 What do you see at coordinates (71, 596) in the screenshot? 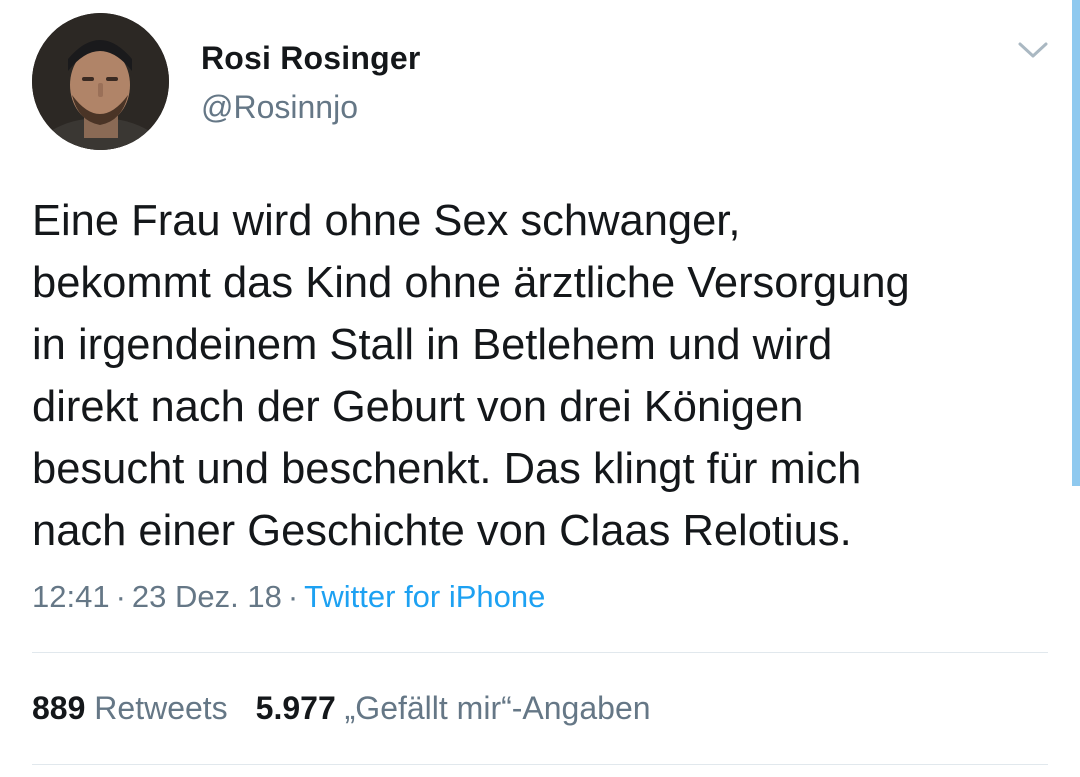
I see `tweet-time: 12:41` at bounding box center [71, 596].